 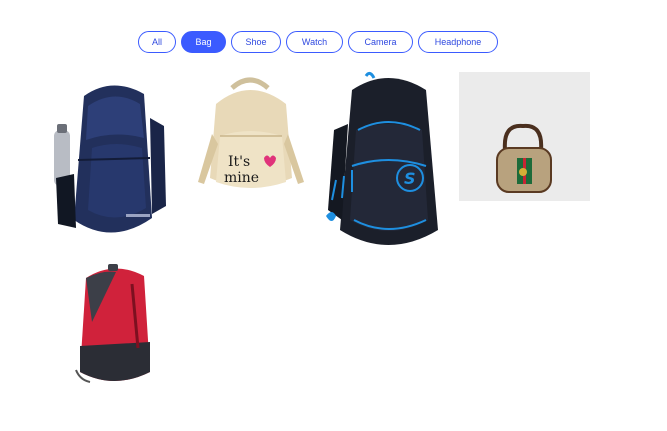 I want to click on handbag-image, so click(x=524, y=158).